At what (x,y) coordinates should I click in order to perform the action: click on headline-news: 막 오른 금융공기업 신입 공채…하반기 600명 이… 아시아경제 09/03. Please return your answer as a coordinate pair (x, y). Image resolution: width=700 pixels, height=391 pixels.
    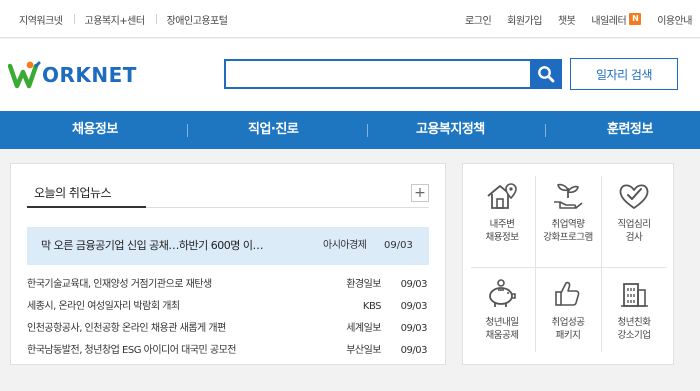
    Looking at the image, I should click on (228, 246).